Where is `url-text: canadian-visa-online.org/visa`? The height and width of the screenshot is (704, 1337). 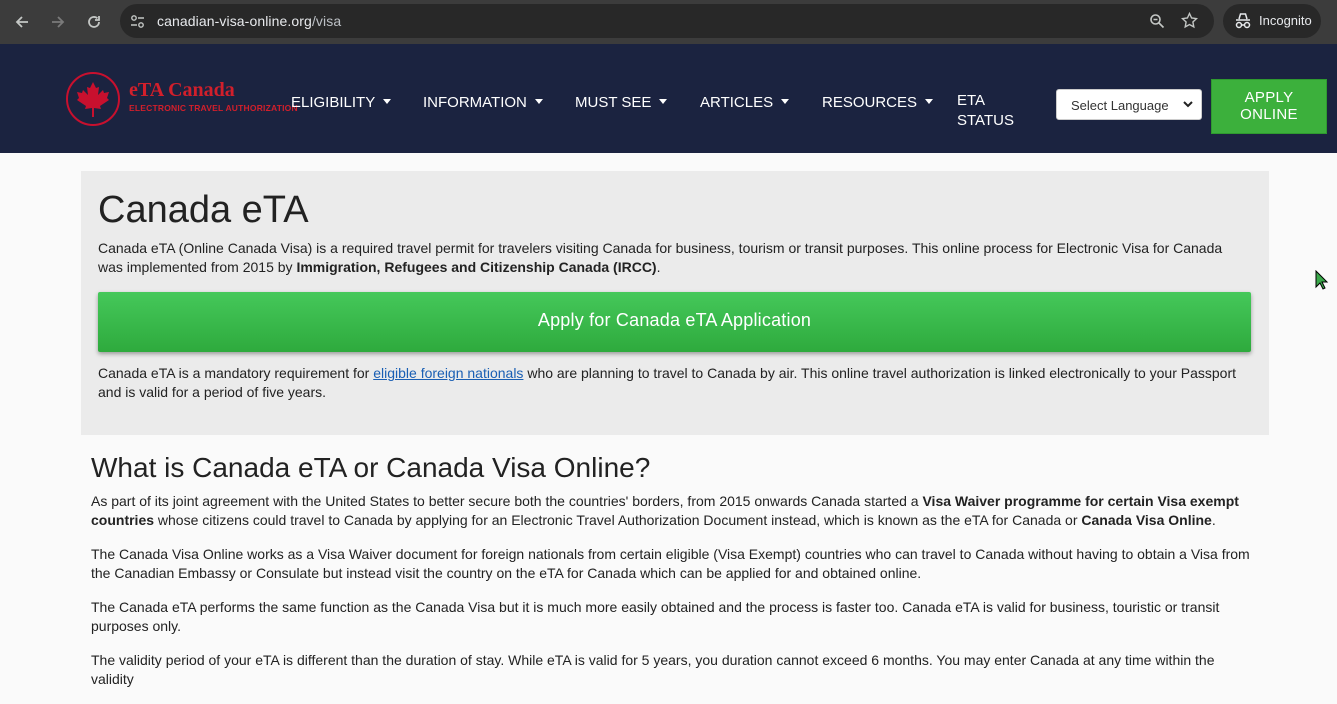 url-text: canadian-visa-online.org/visa is located at coordinates (249, 21).